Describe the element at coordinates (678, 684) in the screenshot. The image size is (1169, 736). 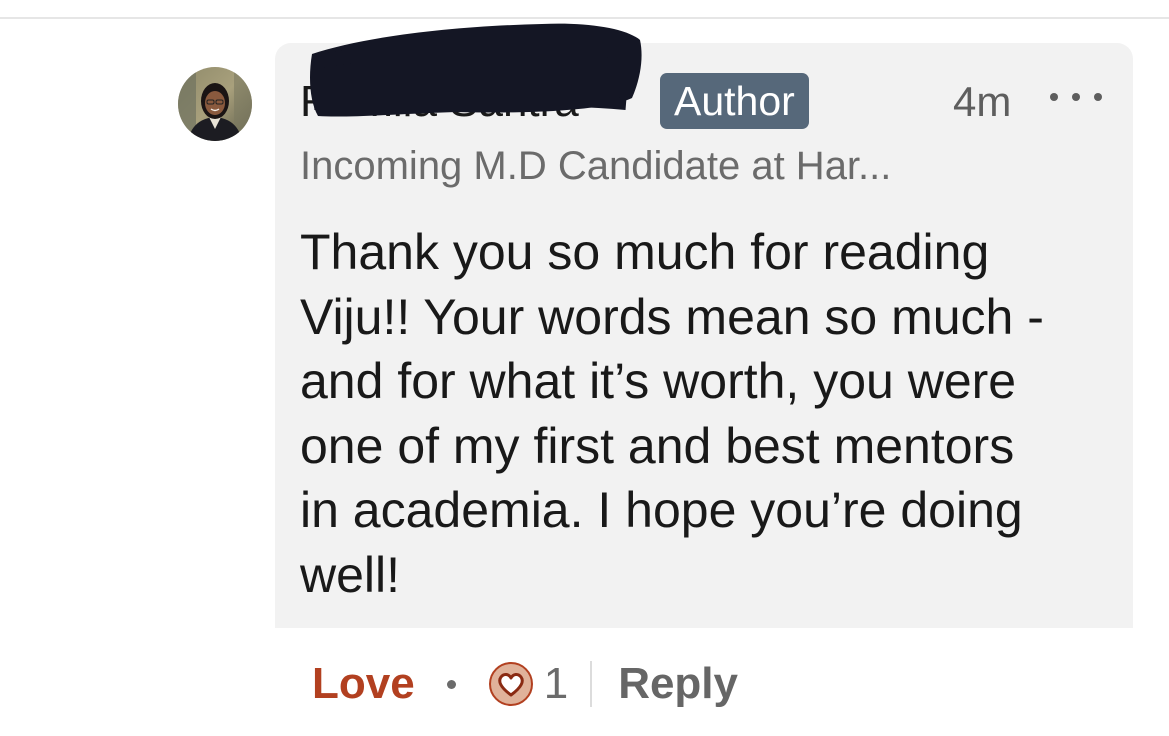
I see `reply-button: Reply` at that location.